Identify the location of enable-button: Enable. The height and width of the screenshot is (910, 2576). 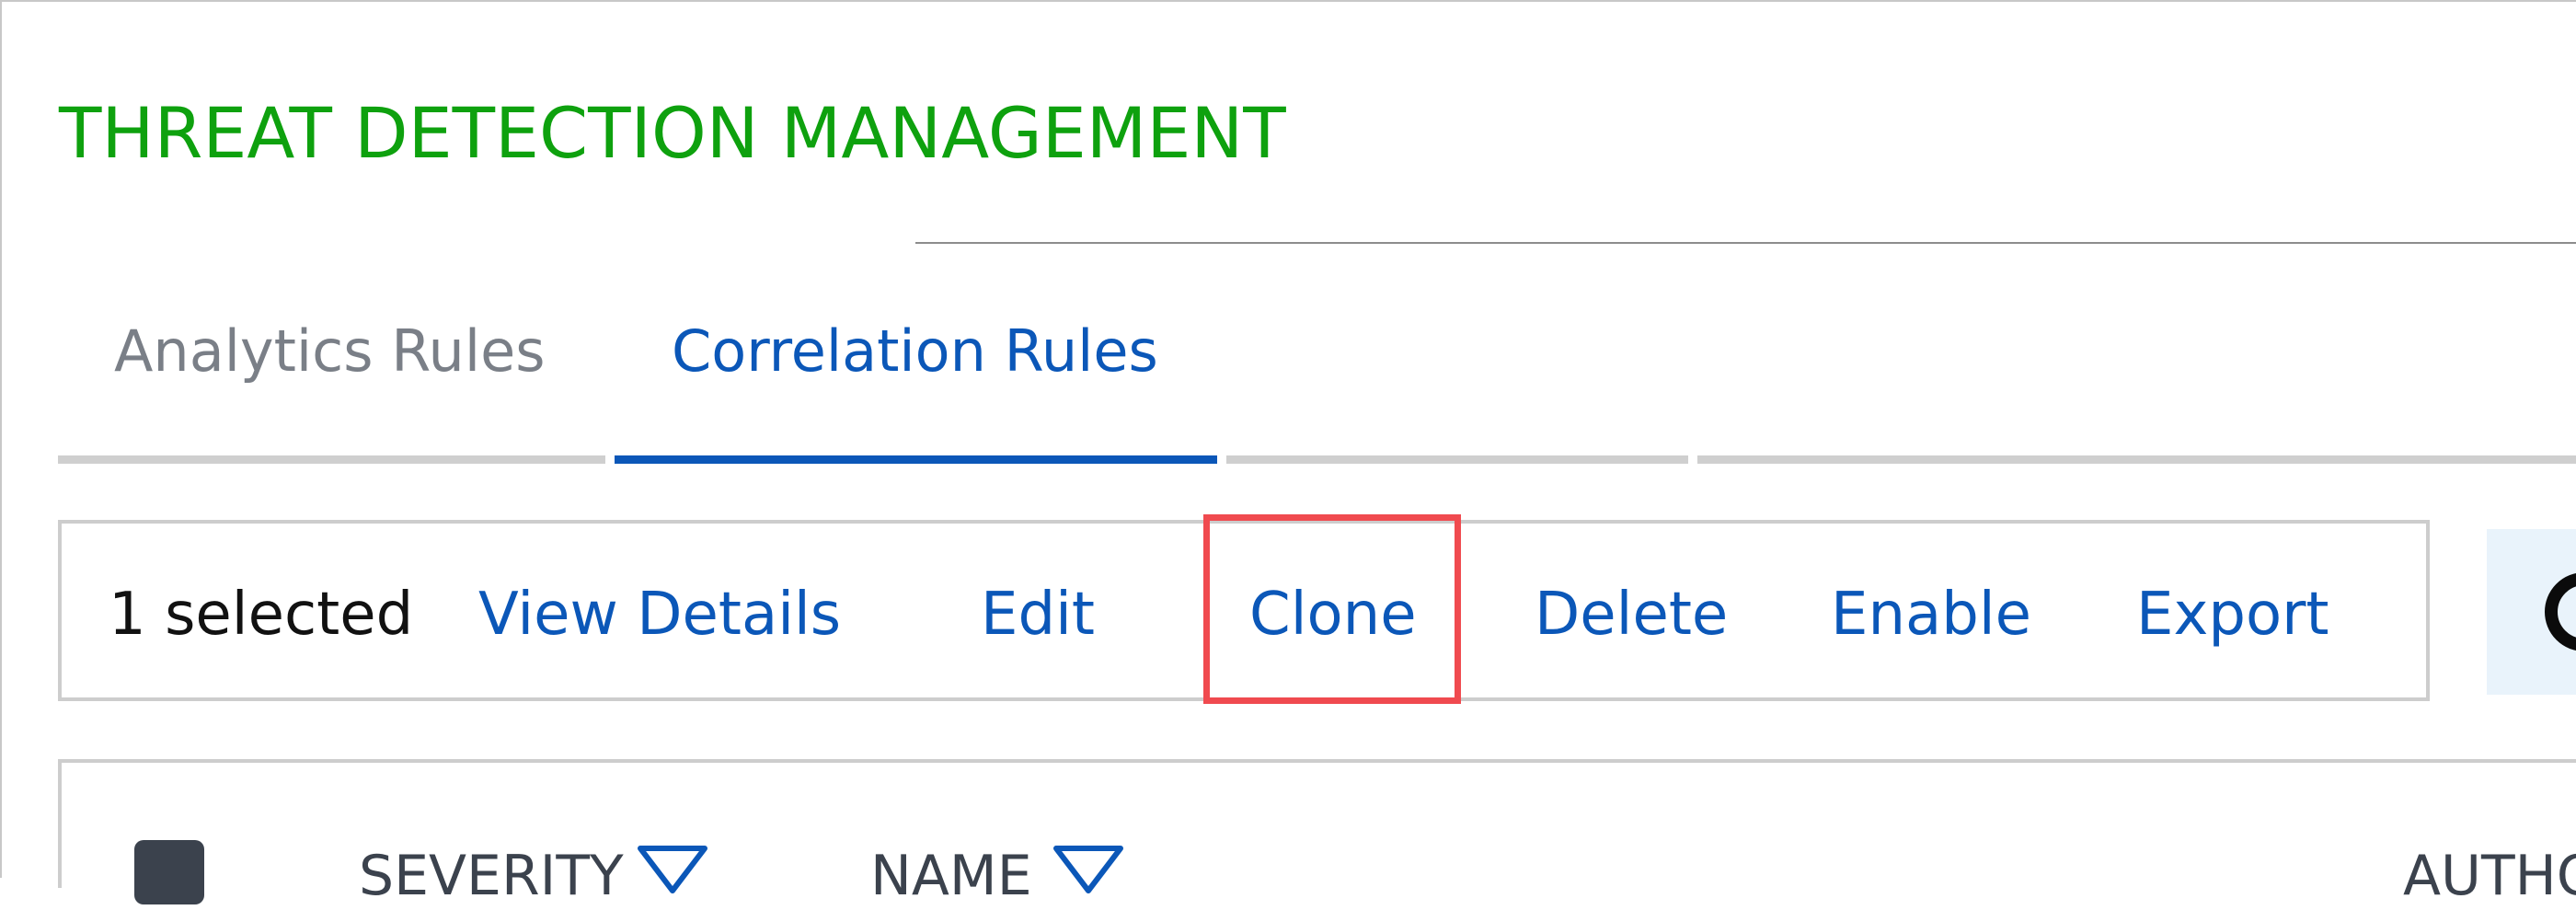
(1931, 614).